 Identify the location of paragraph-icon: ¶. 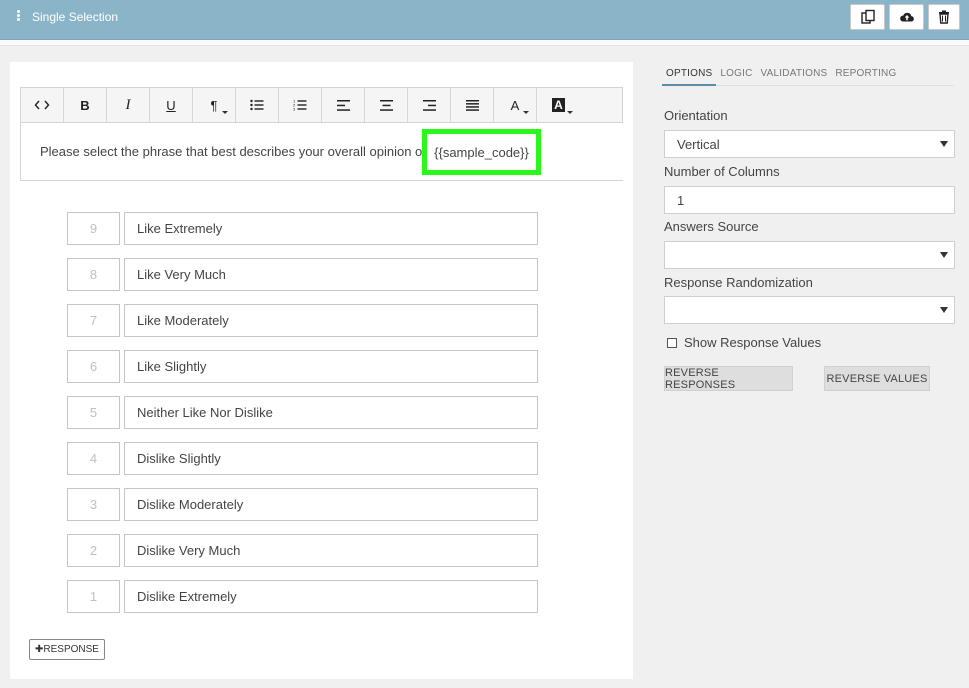
(214, 105).